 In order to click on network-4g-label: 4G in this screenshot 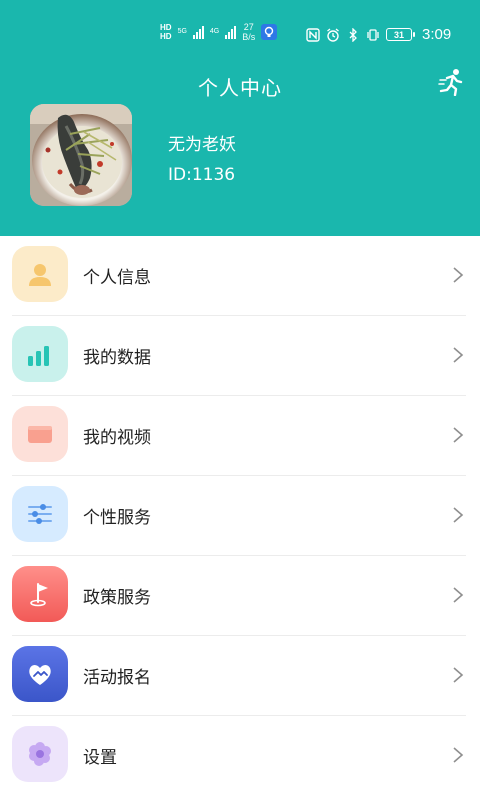, I will do `click(214, 31)`.